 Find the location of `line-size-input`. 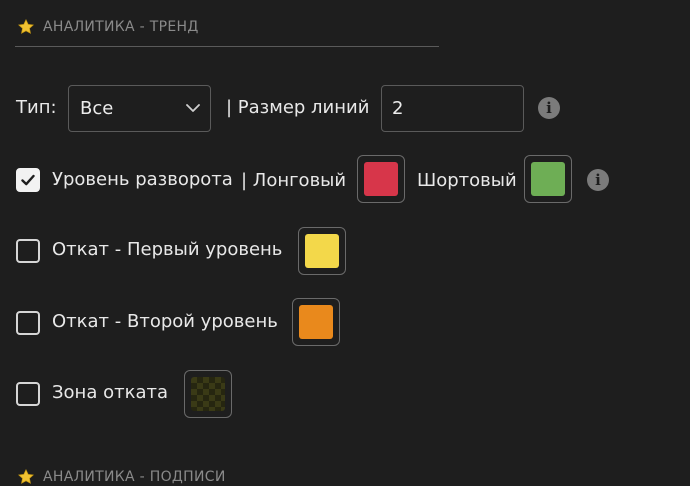

line-size-input is located at coordinates (452, 108).